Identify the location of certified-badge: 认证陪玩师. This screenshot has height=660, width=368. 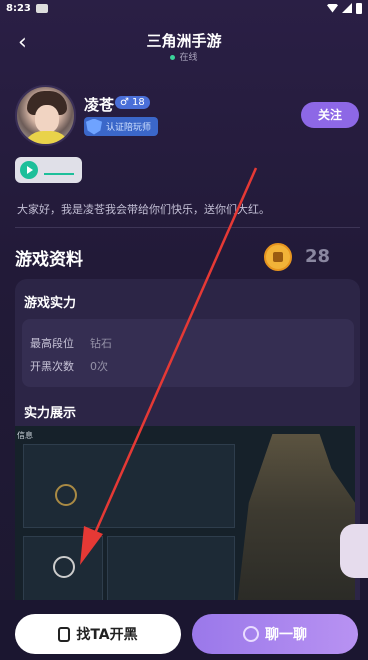
(121, 126).